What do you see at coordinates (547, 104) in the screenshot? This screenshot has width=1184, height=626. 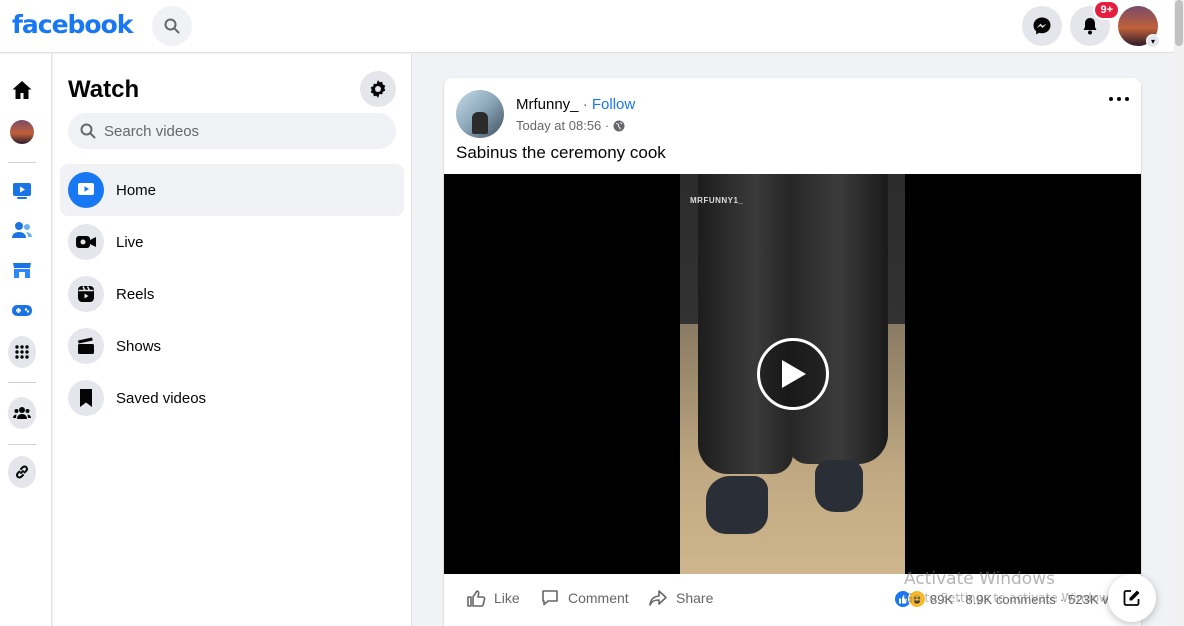 I see `author-name: Mrfunny_` at bounding box center [547, 104].